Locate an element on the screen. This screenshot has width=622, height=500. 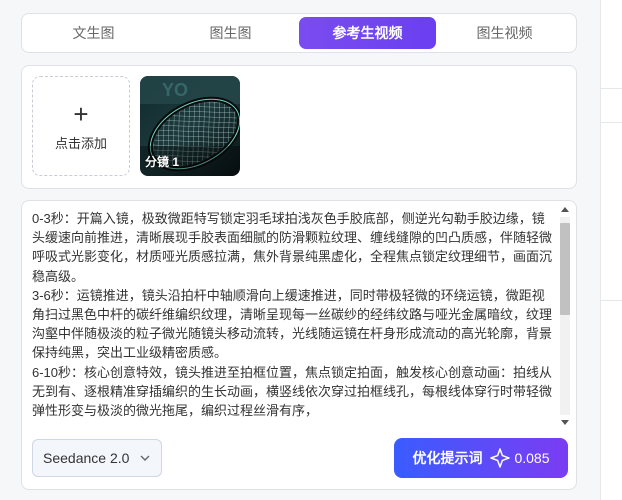
optimize-prompt-label: 优化提示词 is located at coordinates (447, 458).